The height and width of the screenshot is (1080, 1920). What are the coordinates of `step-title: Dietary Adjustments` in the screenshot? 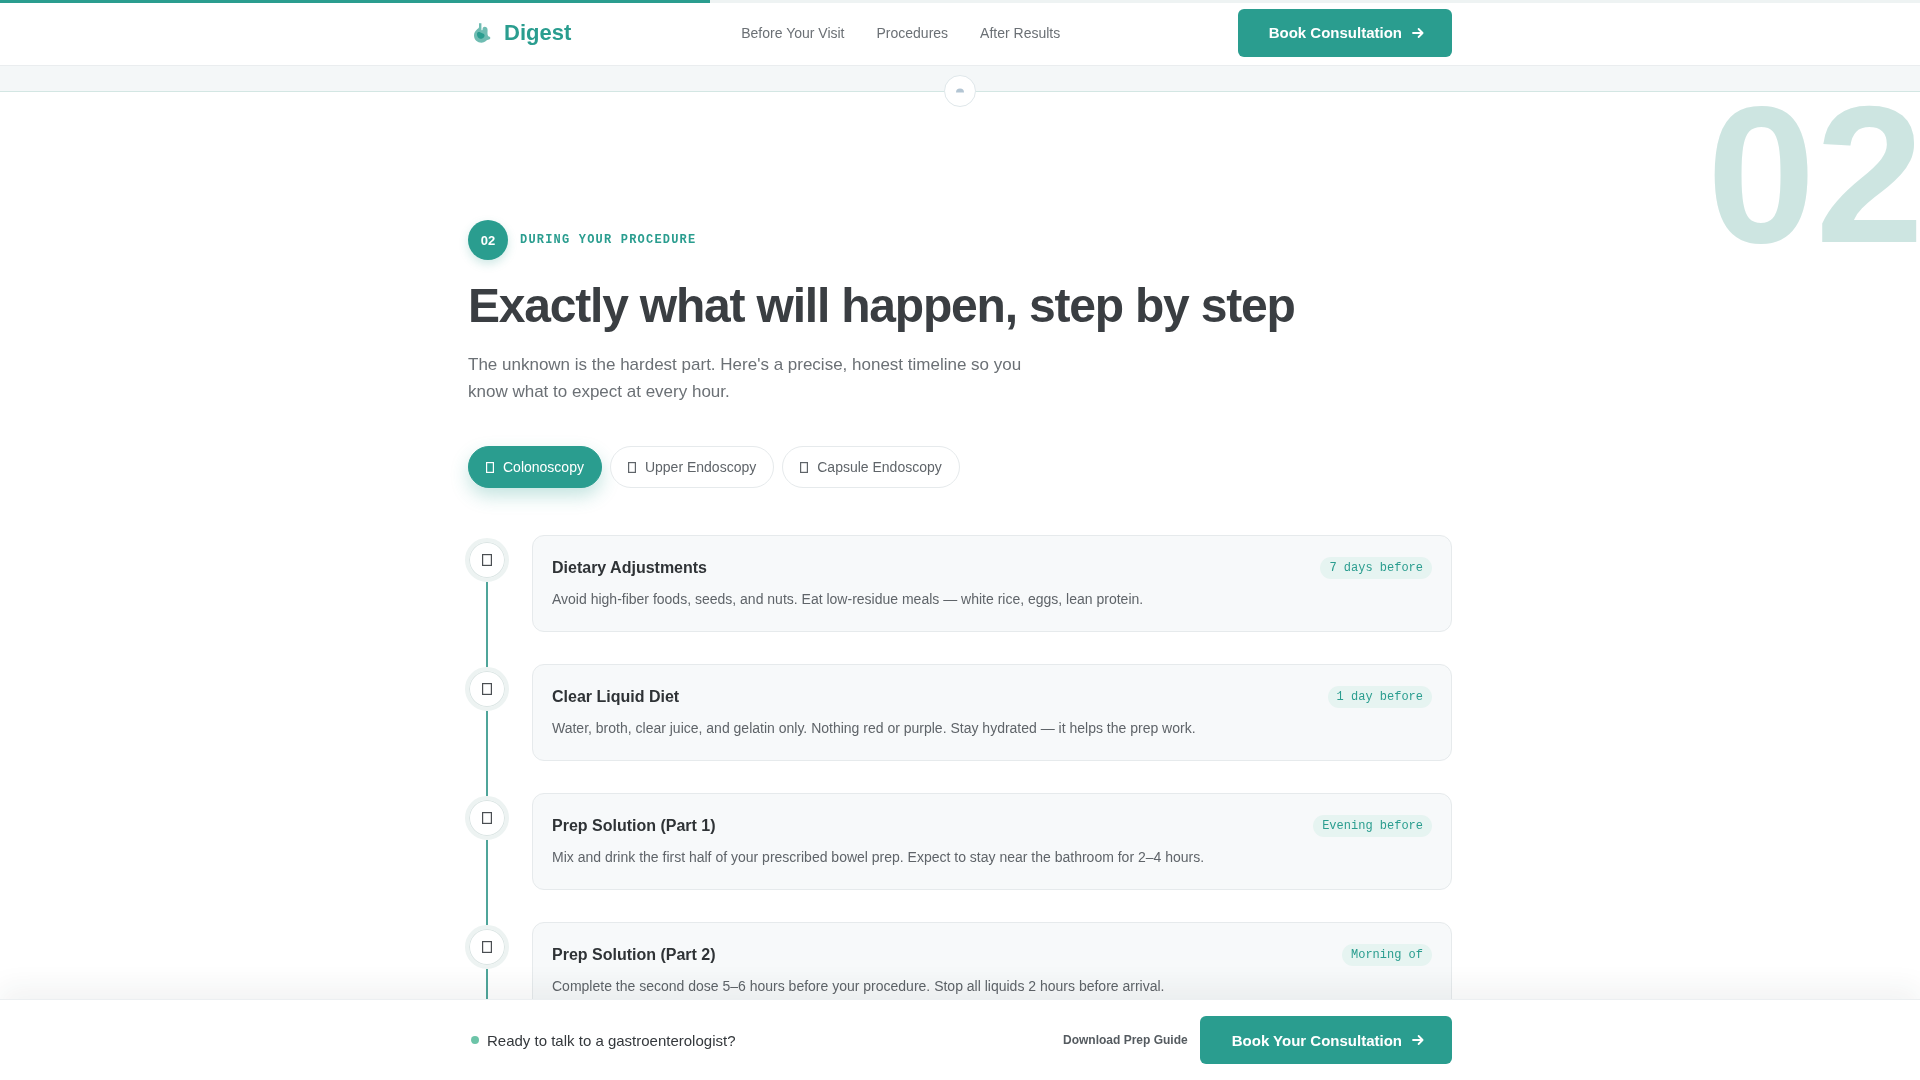 It's located at (629, 568).